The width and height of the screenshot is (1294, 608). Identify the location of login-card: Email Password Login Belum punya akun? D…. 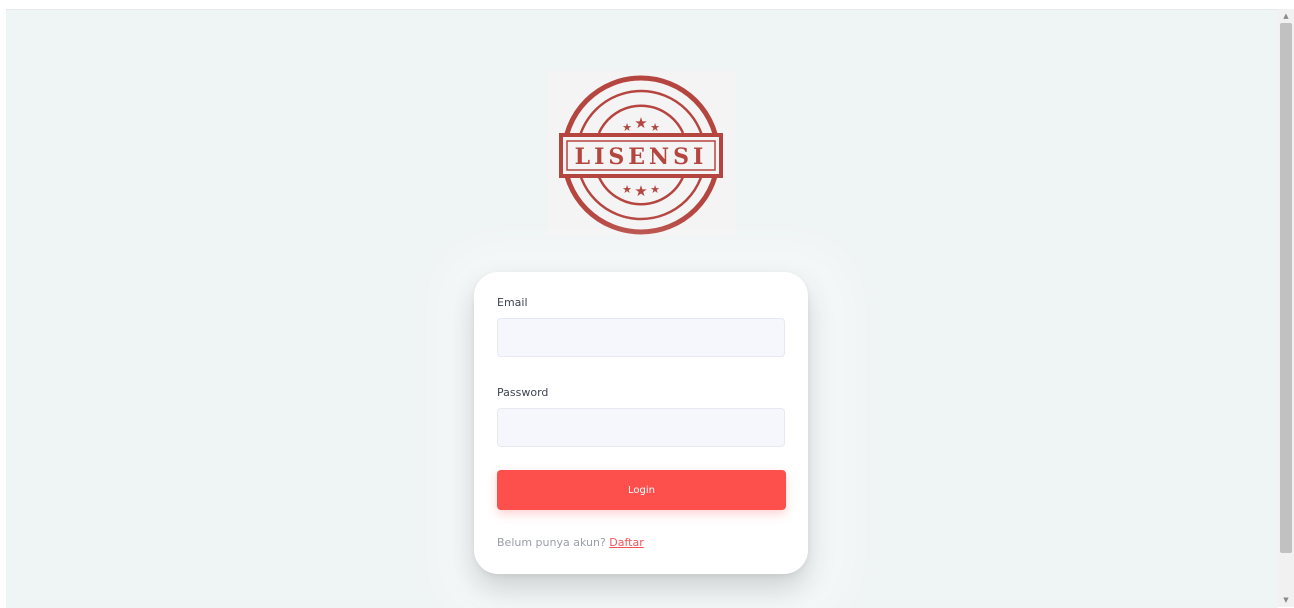
(641, 423).